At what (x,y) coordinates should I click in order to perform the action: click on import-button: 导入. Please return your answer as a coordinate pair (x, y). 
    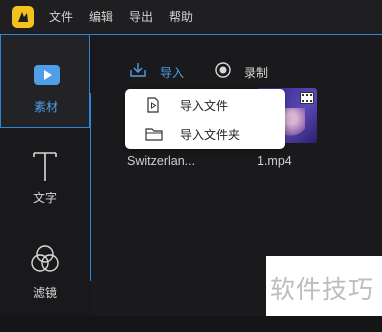
    Looking at the image, I should click on (156, 72).